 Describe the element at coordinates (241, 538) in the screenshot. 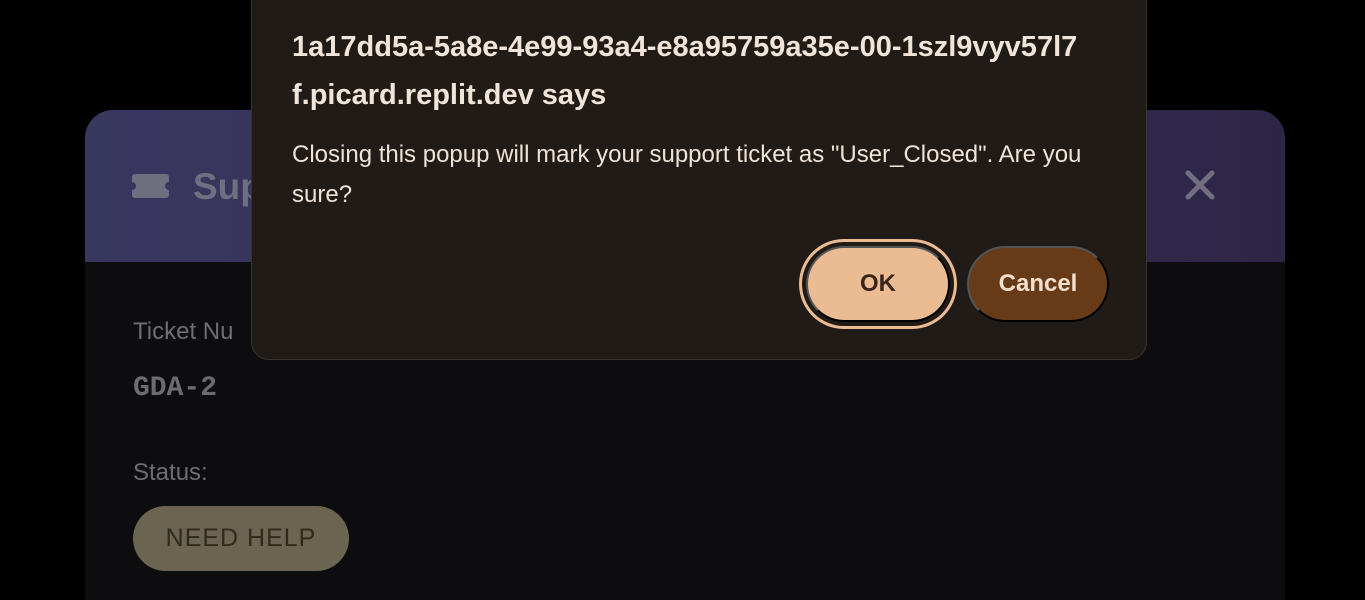

I see `status-badge: NEED HELP` at that location.